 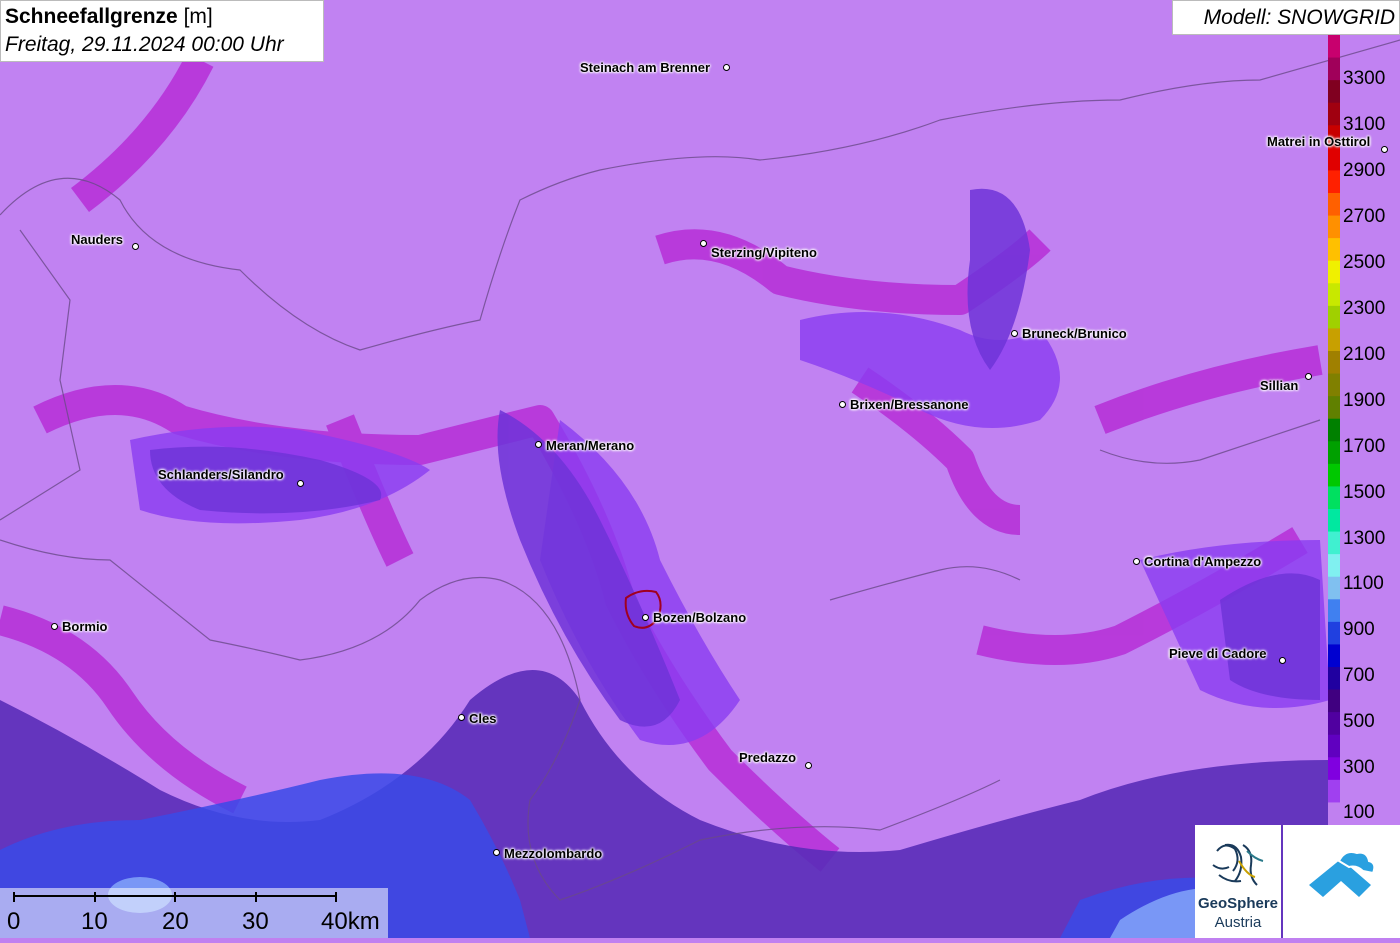 I want to click on city-label: Bormio, so click(x=85, y=626).